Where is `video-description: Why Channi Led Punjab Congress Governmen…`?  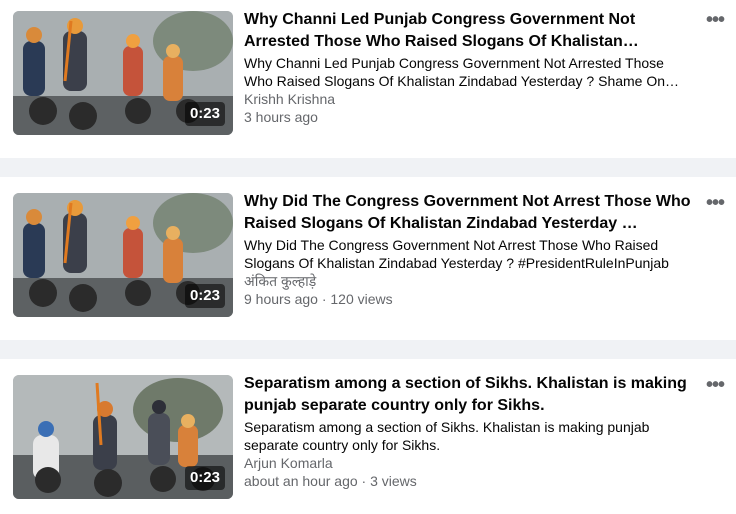
video-description: Why Channi Led Punjab Congress Governmen… is located at coordinates (462, 72).